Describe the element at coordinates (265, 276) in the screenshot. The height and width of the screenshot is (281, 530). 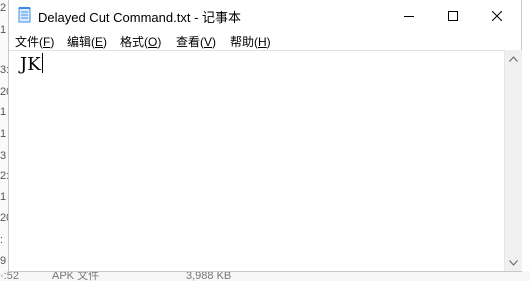
I see `background-file-row: ·:52 APK 文件 3,988 KB` at that location.